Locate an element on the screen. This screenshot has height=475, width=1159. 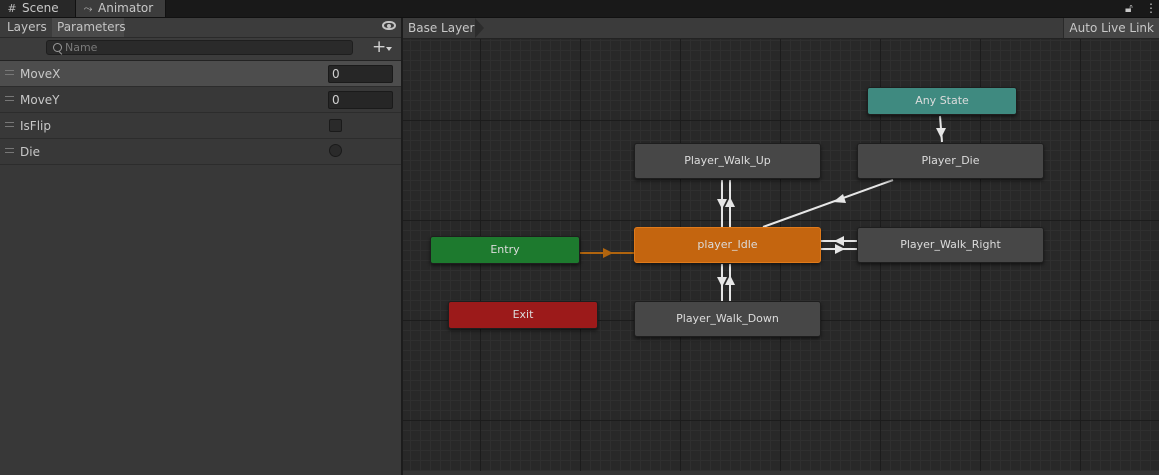
tab-scene: # Scene is located at coordinates (38, 8).